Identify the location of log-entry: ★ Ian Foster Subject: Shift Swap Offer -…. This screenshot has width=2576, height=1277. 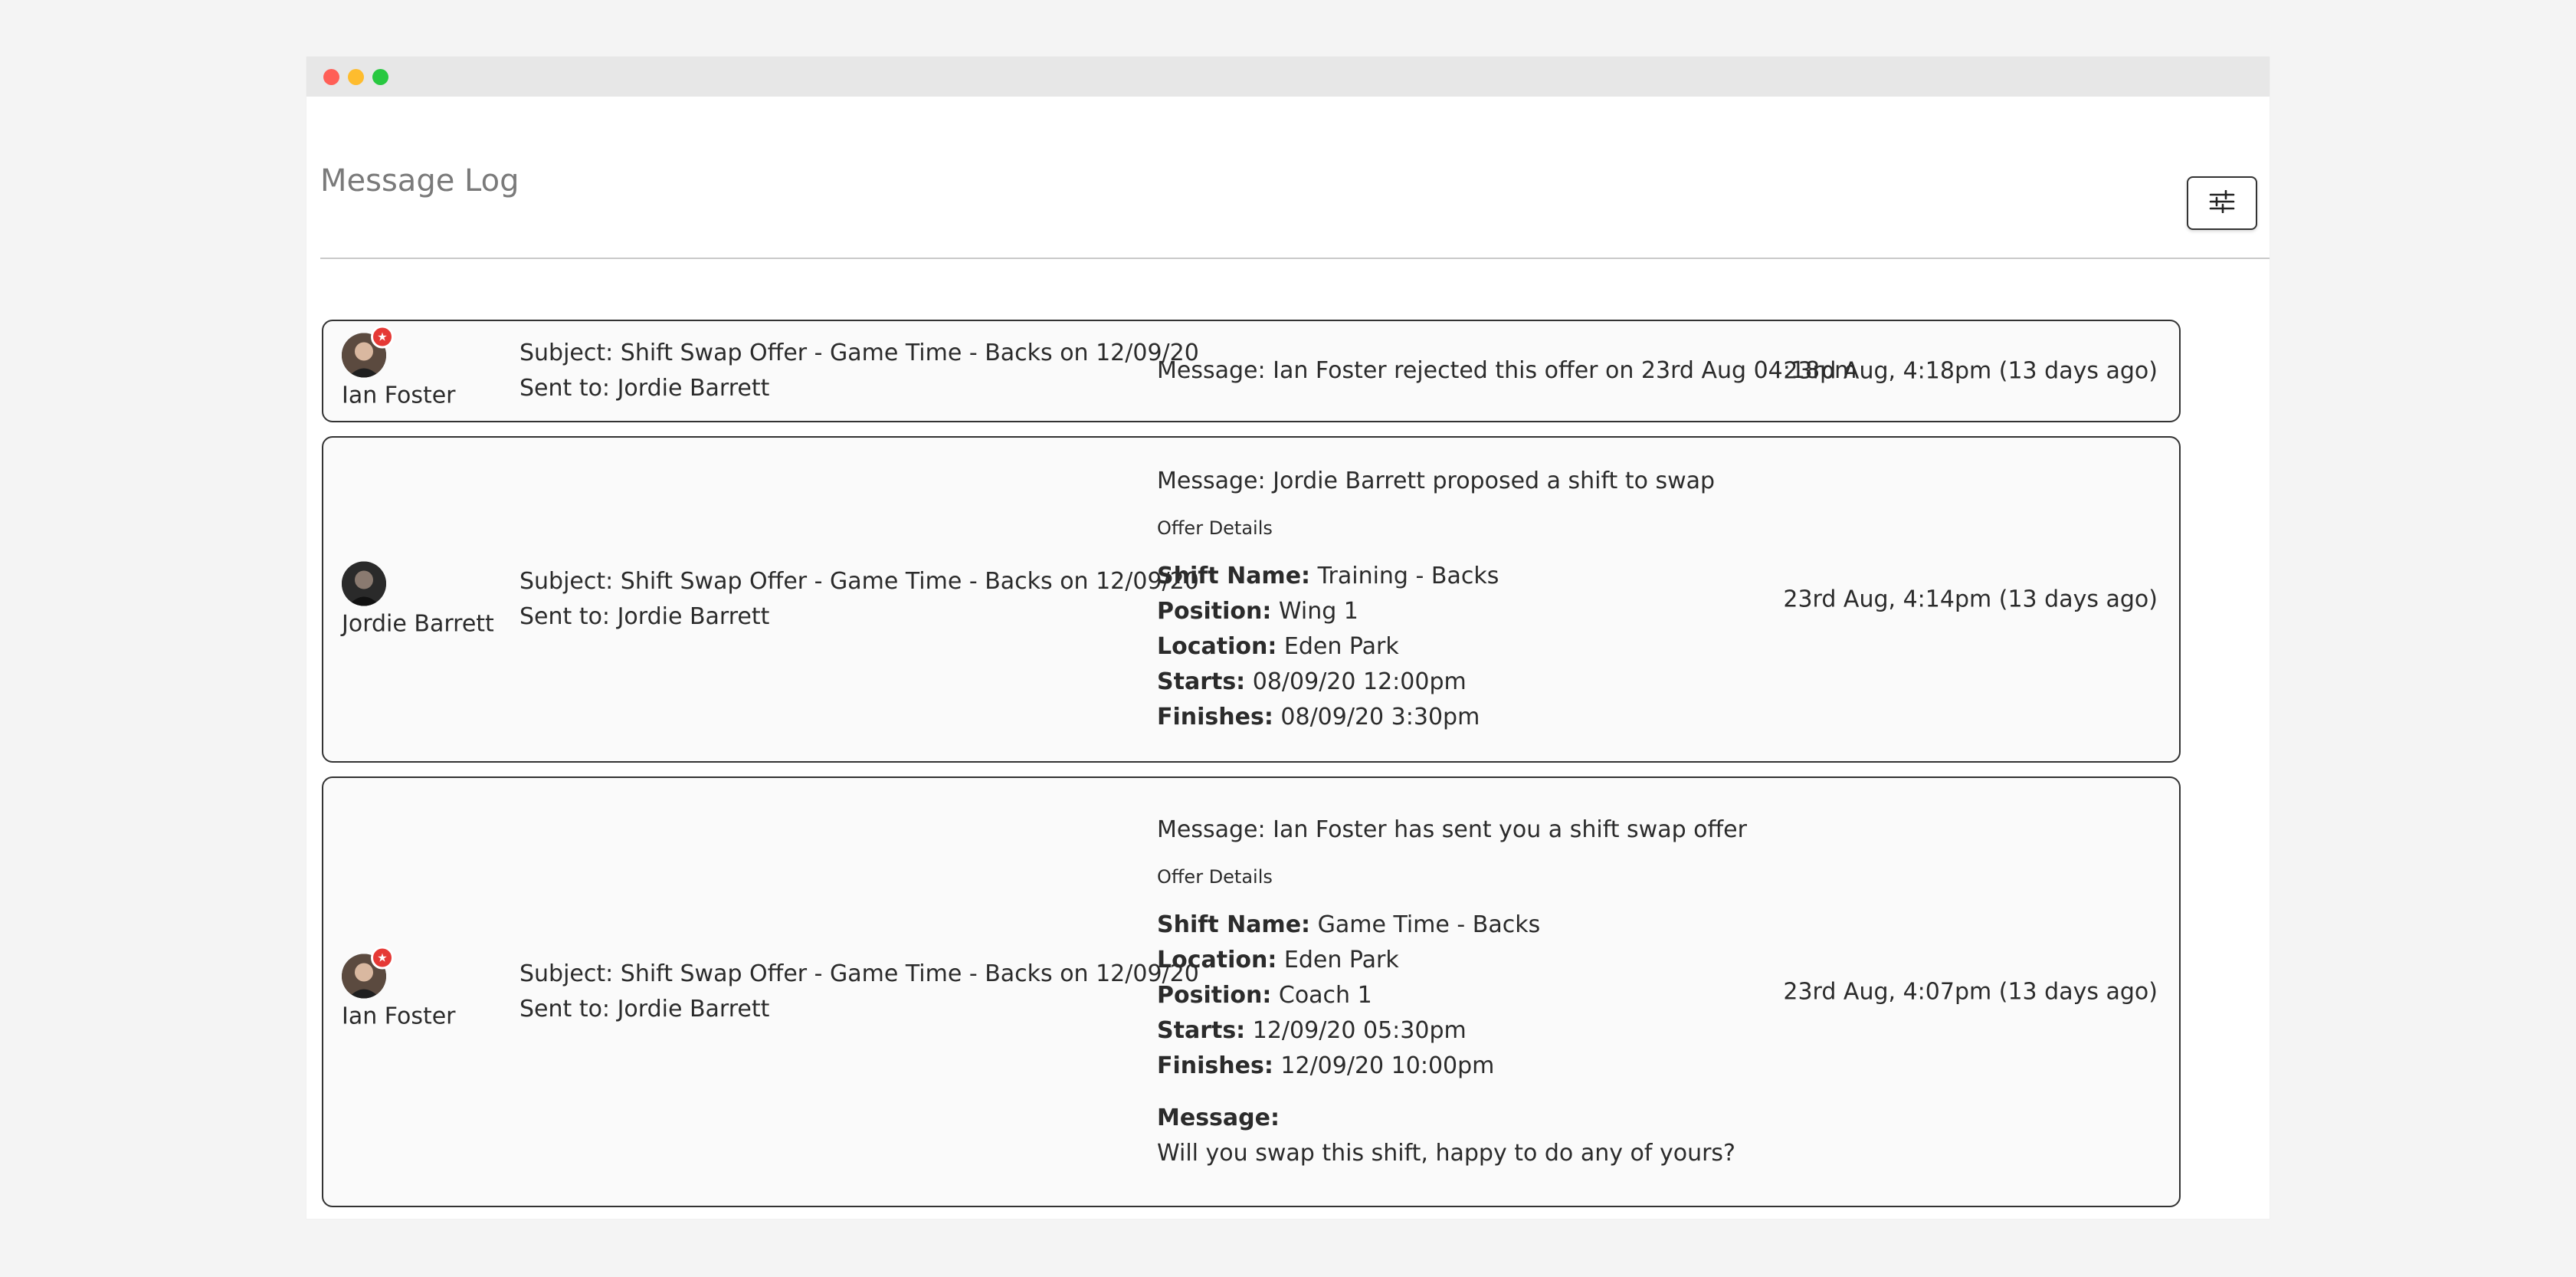
(1252, 371).